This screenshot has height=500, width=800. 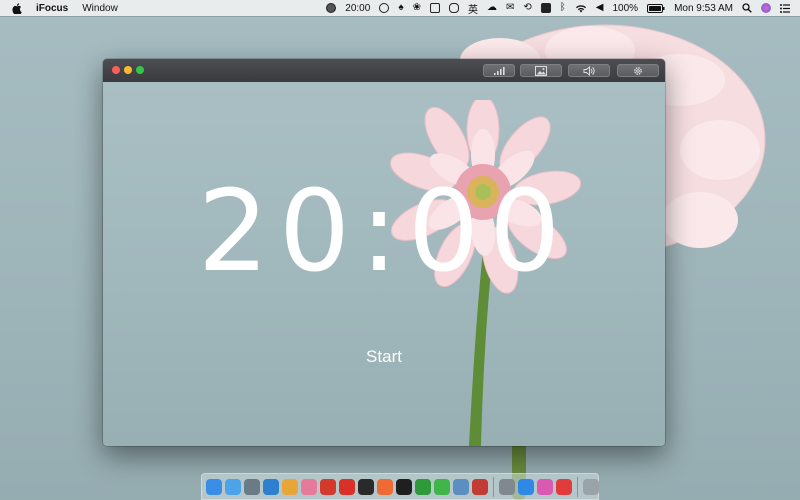 What do you see at coordinates (357, 8) in the screenshot?
I see `timer-status-text: 20:00` at bounding box center [357, 8].